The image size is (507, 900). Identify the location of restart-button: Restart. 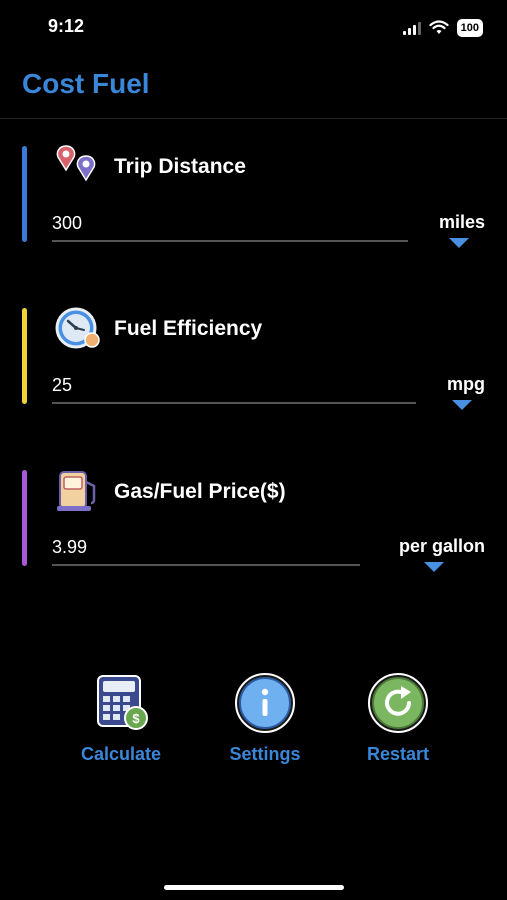
(398, 718).